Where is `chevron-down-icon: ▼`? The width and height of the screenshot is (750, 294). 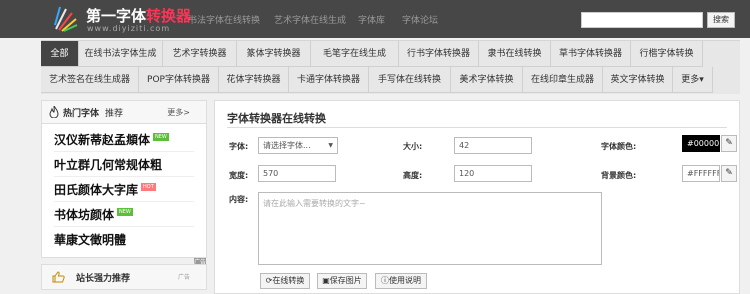 chevron-down-icon: ▼ is located at coordinates (330, 145).